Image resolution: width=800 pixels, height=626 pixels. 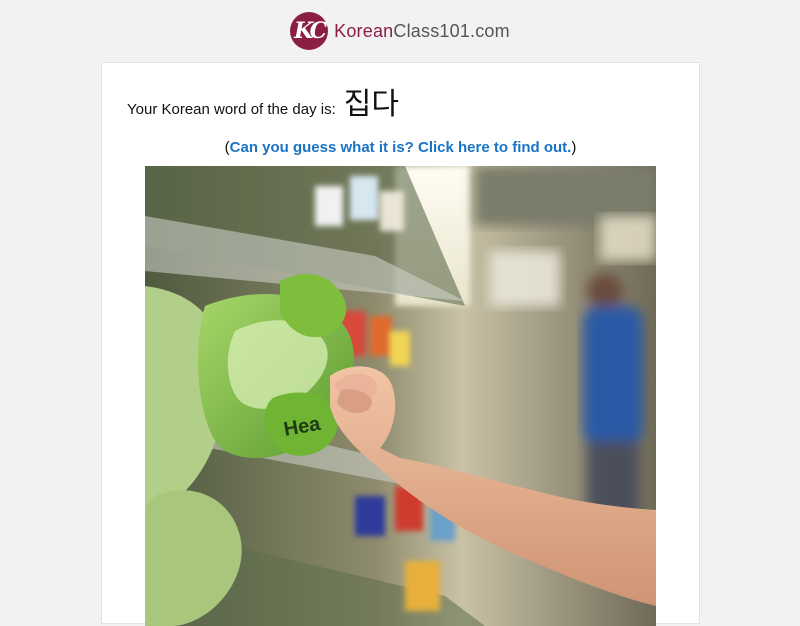 What do you see at coordinates (364, 30) in the screenshot?
I see `logo-brand-prefix: Korean` at bounding box center [364, 30].